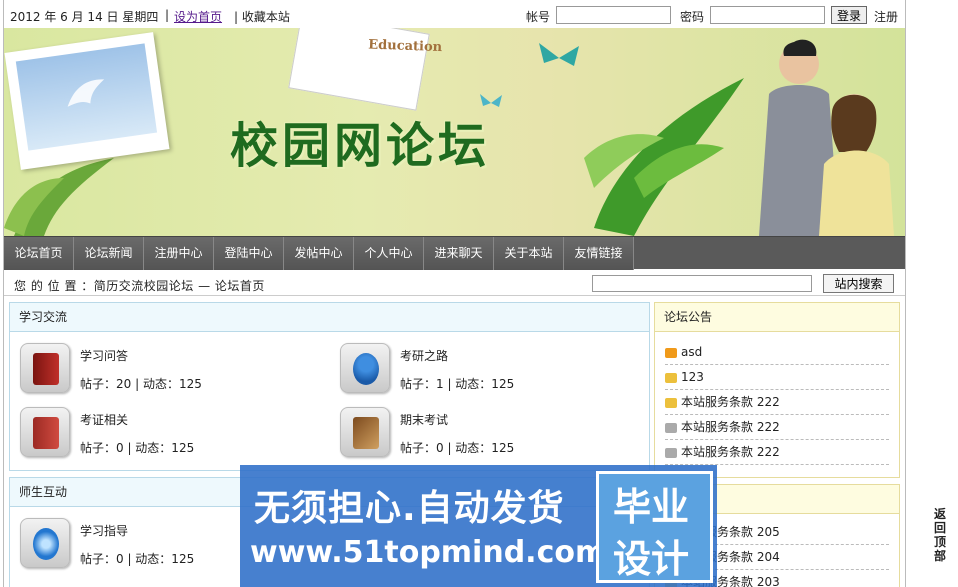 This screenshot has height=587, width=958. Describe the element at coordinates (457, 384) in the screenshot. I see `forum-stats: 帖子：1 | 动态：125` at that location.